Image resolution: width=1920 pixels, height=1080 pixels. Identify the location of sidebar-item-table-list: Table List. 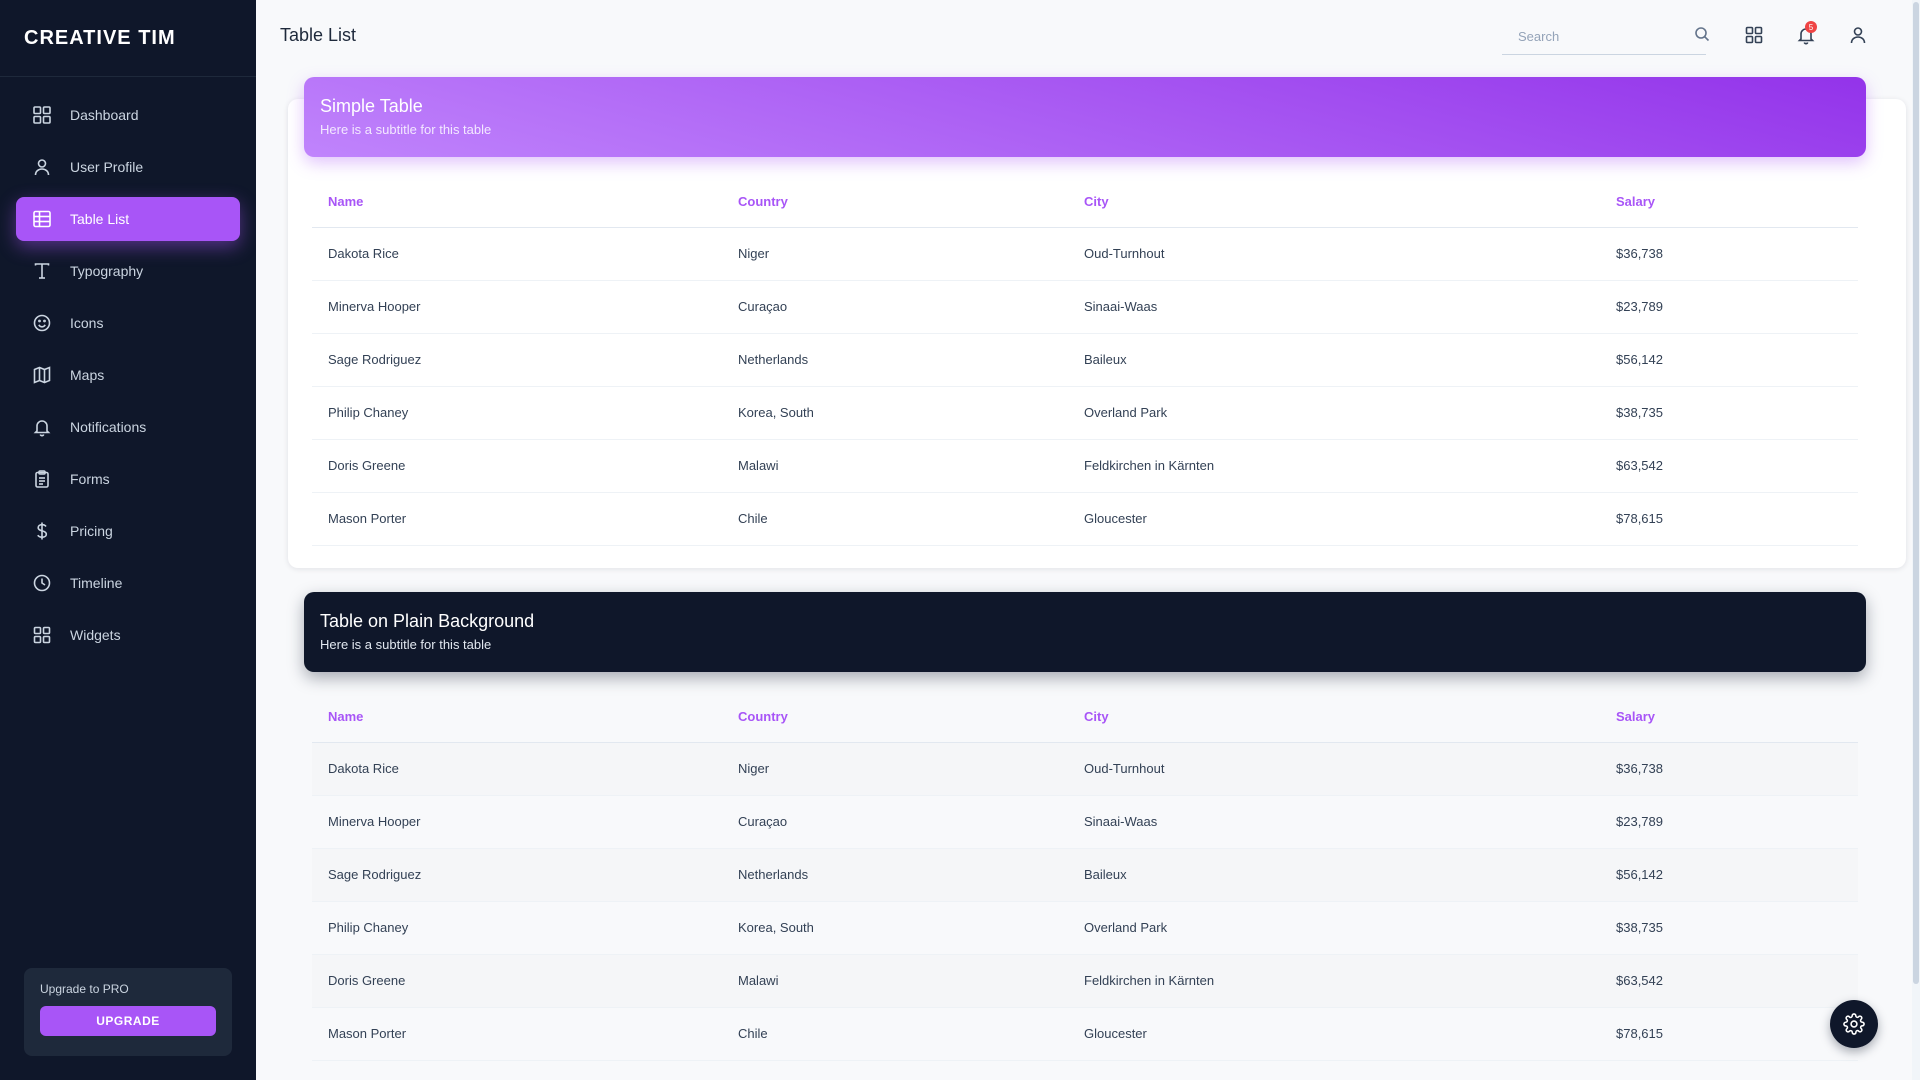
(128, 219).